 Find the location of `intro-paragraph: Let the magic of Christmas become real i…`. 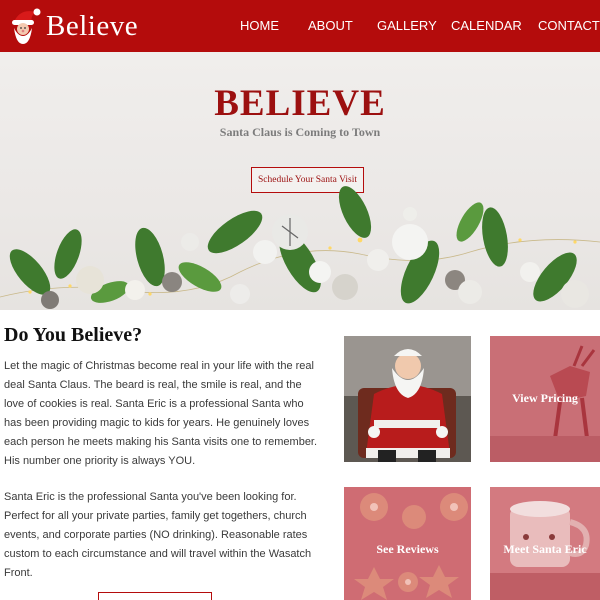

intro-paragraph: Let the magic of Christmas become real i… is located at coordinates (161, 413).